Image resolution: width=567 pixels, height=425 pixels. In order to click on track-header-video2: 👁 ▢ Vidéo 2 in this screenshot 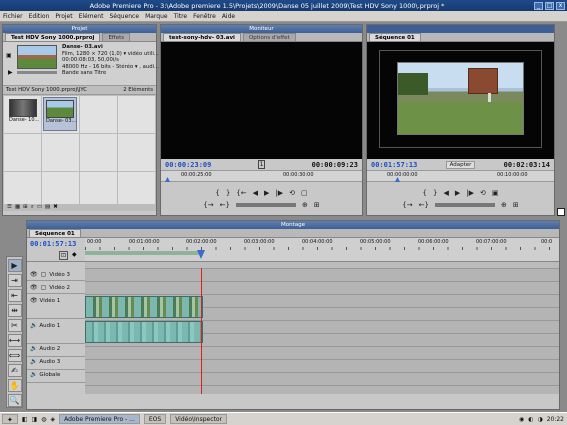, I will do `click(56, 288)`.